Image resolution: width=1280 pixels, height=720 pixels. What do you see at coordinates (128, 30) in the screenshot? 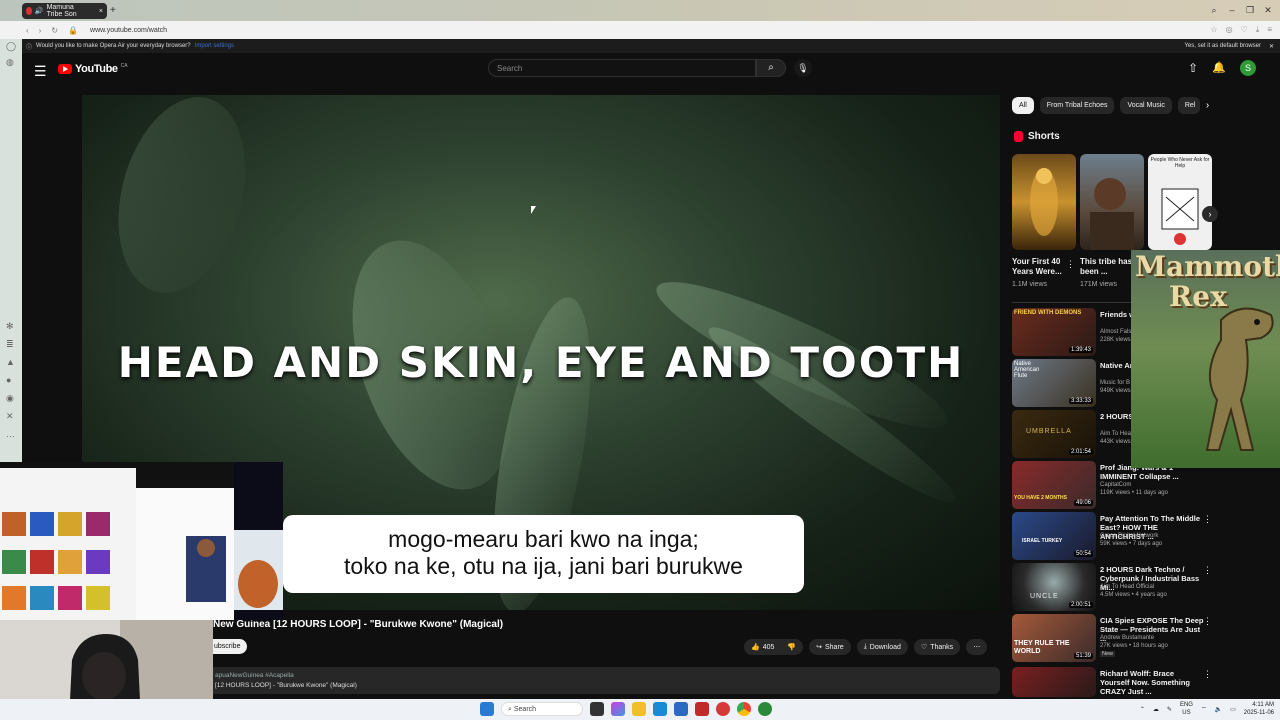
I see `url-field: www.youtube.com/watch` at bounding box center [128, 30].